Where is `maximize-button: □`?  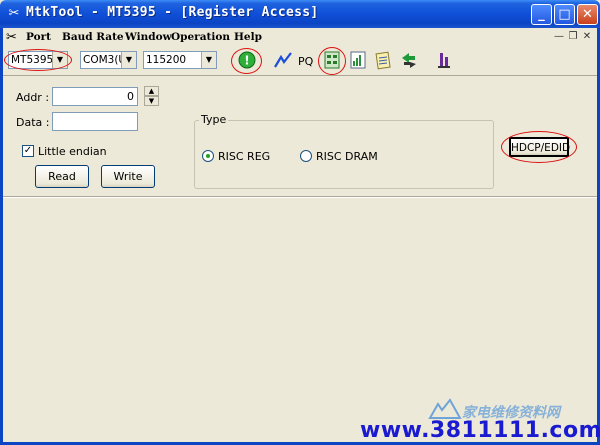 maximize-button: □ is located at coordinates (564, 14).